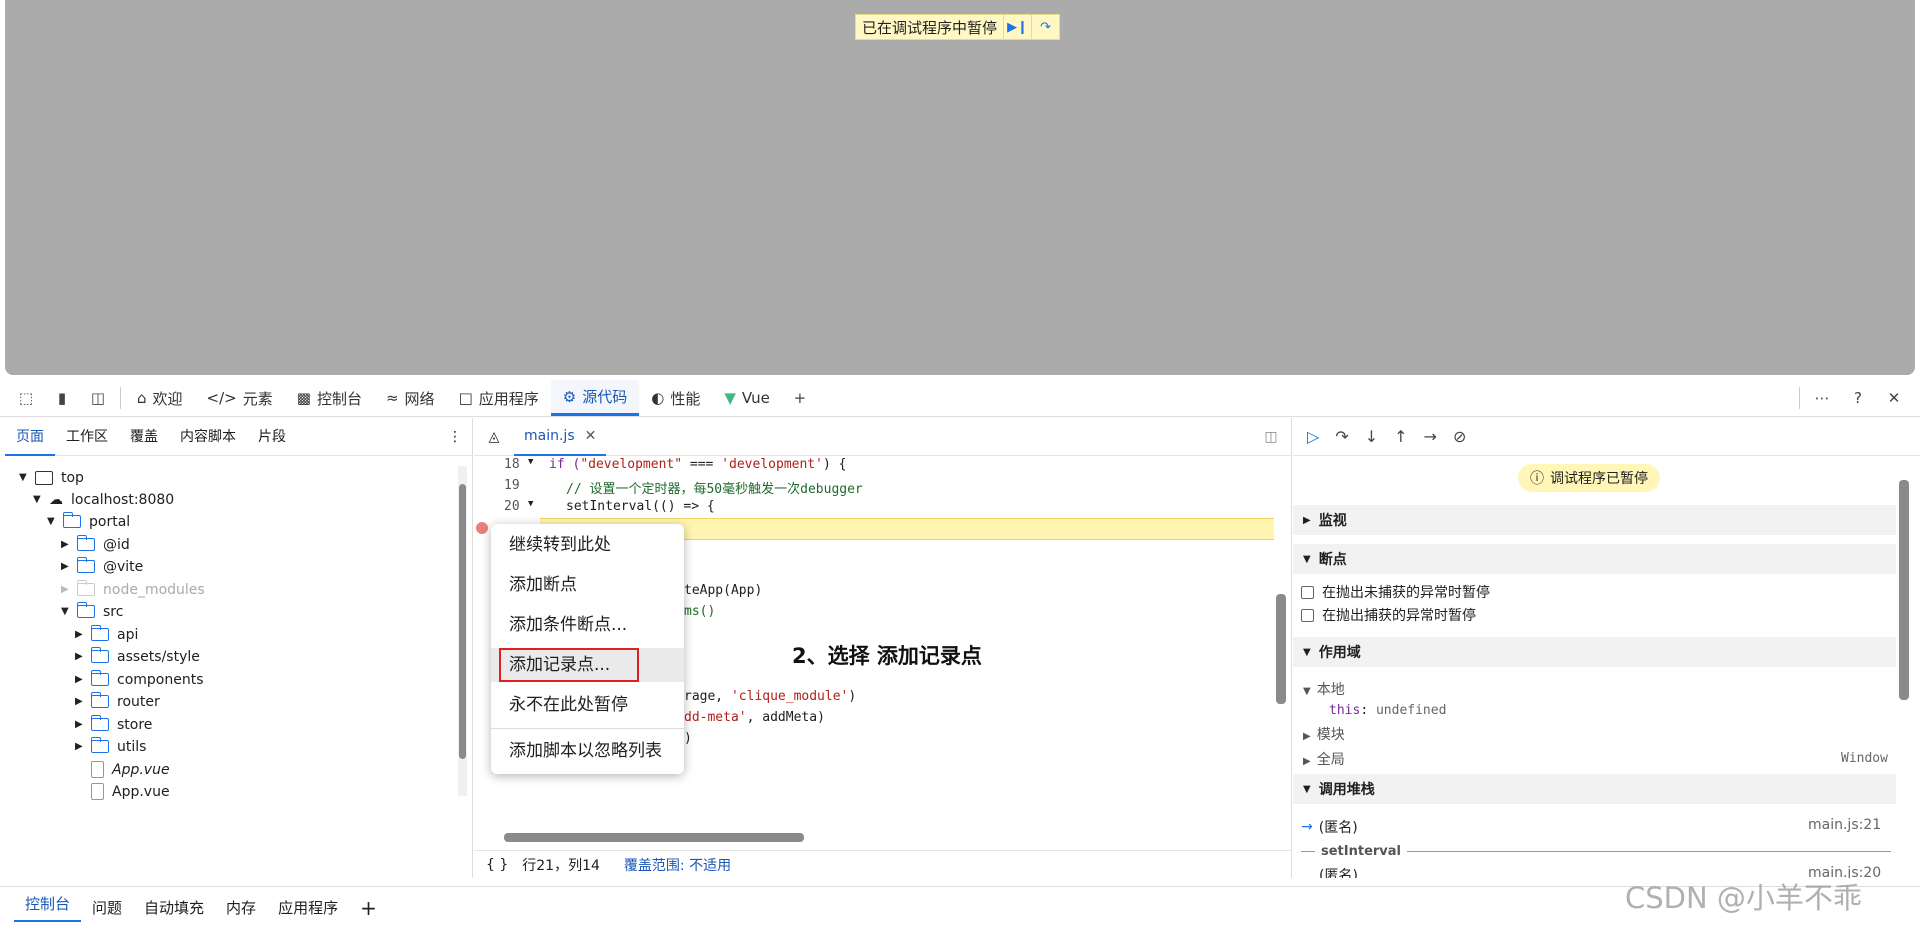 This screenshot has width=1920, height=928. I want to click on drawer-tab-console: 控制台, so click(48, 907).